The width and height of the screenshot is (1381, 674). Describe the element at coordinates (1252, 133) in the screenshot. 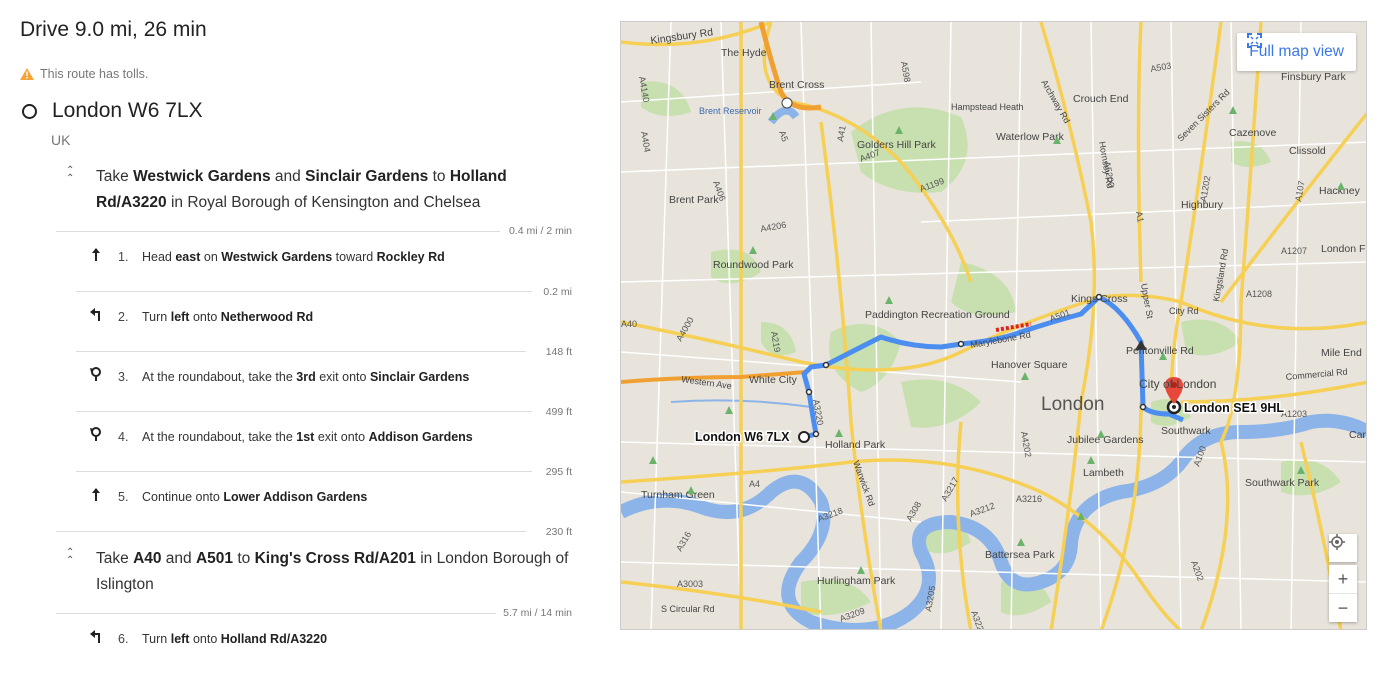

I see `place-label: Cazenove` at that location.